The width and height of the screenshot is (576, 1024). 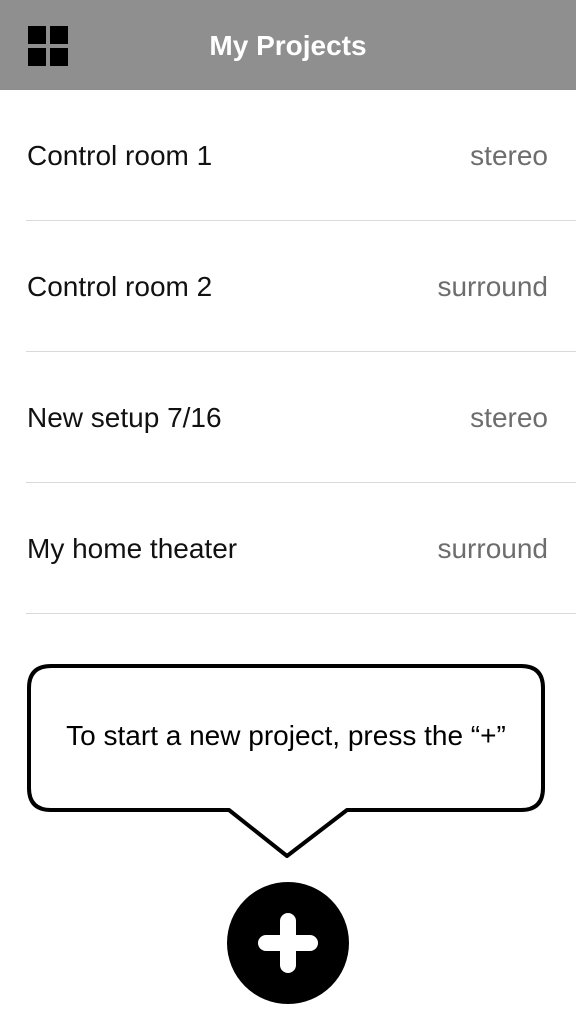 I want to click on project-name: Control room 1, so click(x=120, y=155).